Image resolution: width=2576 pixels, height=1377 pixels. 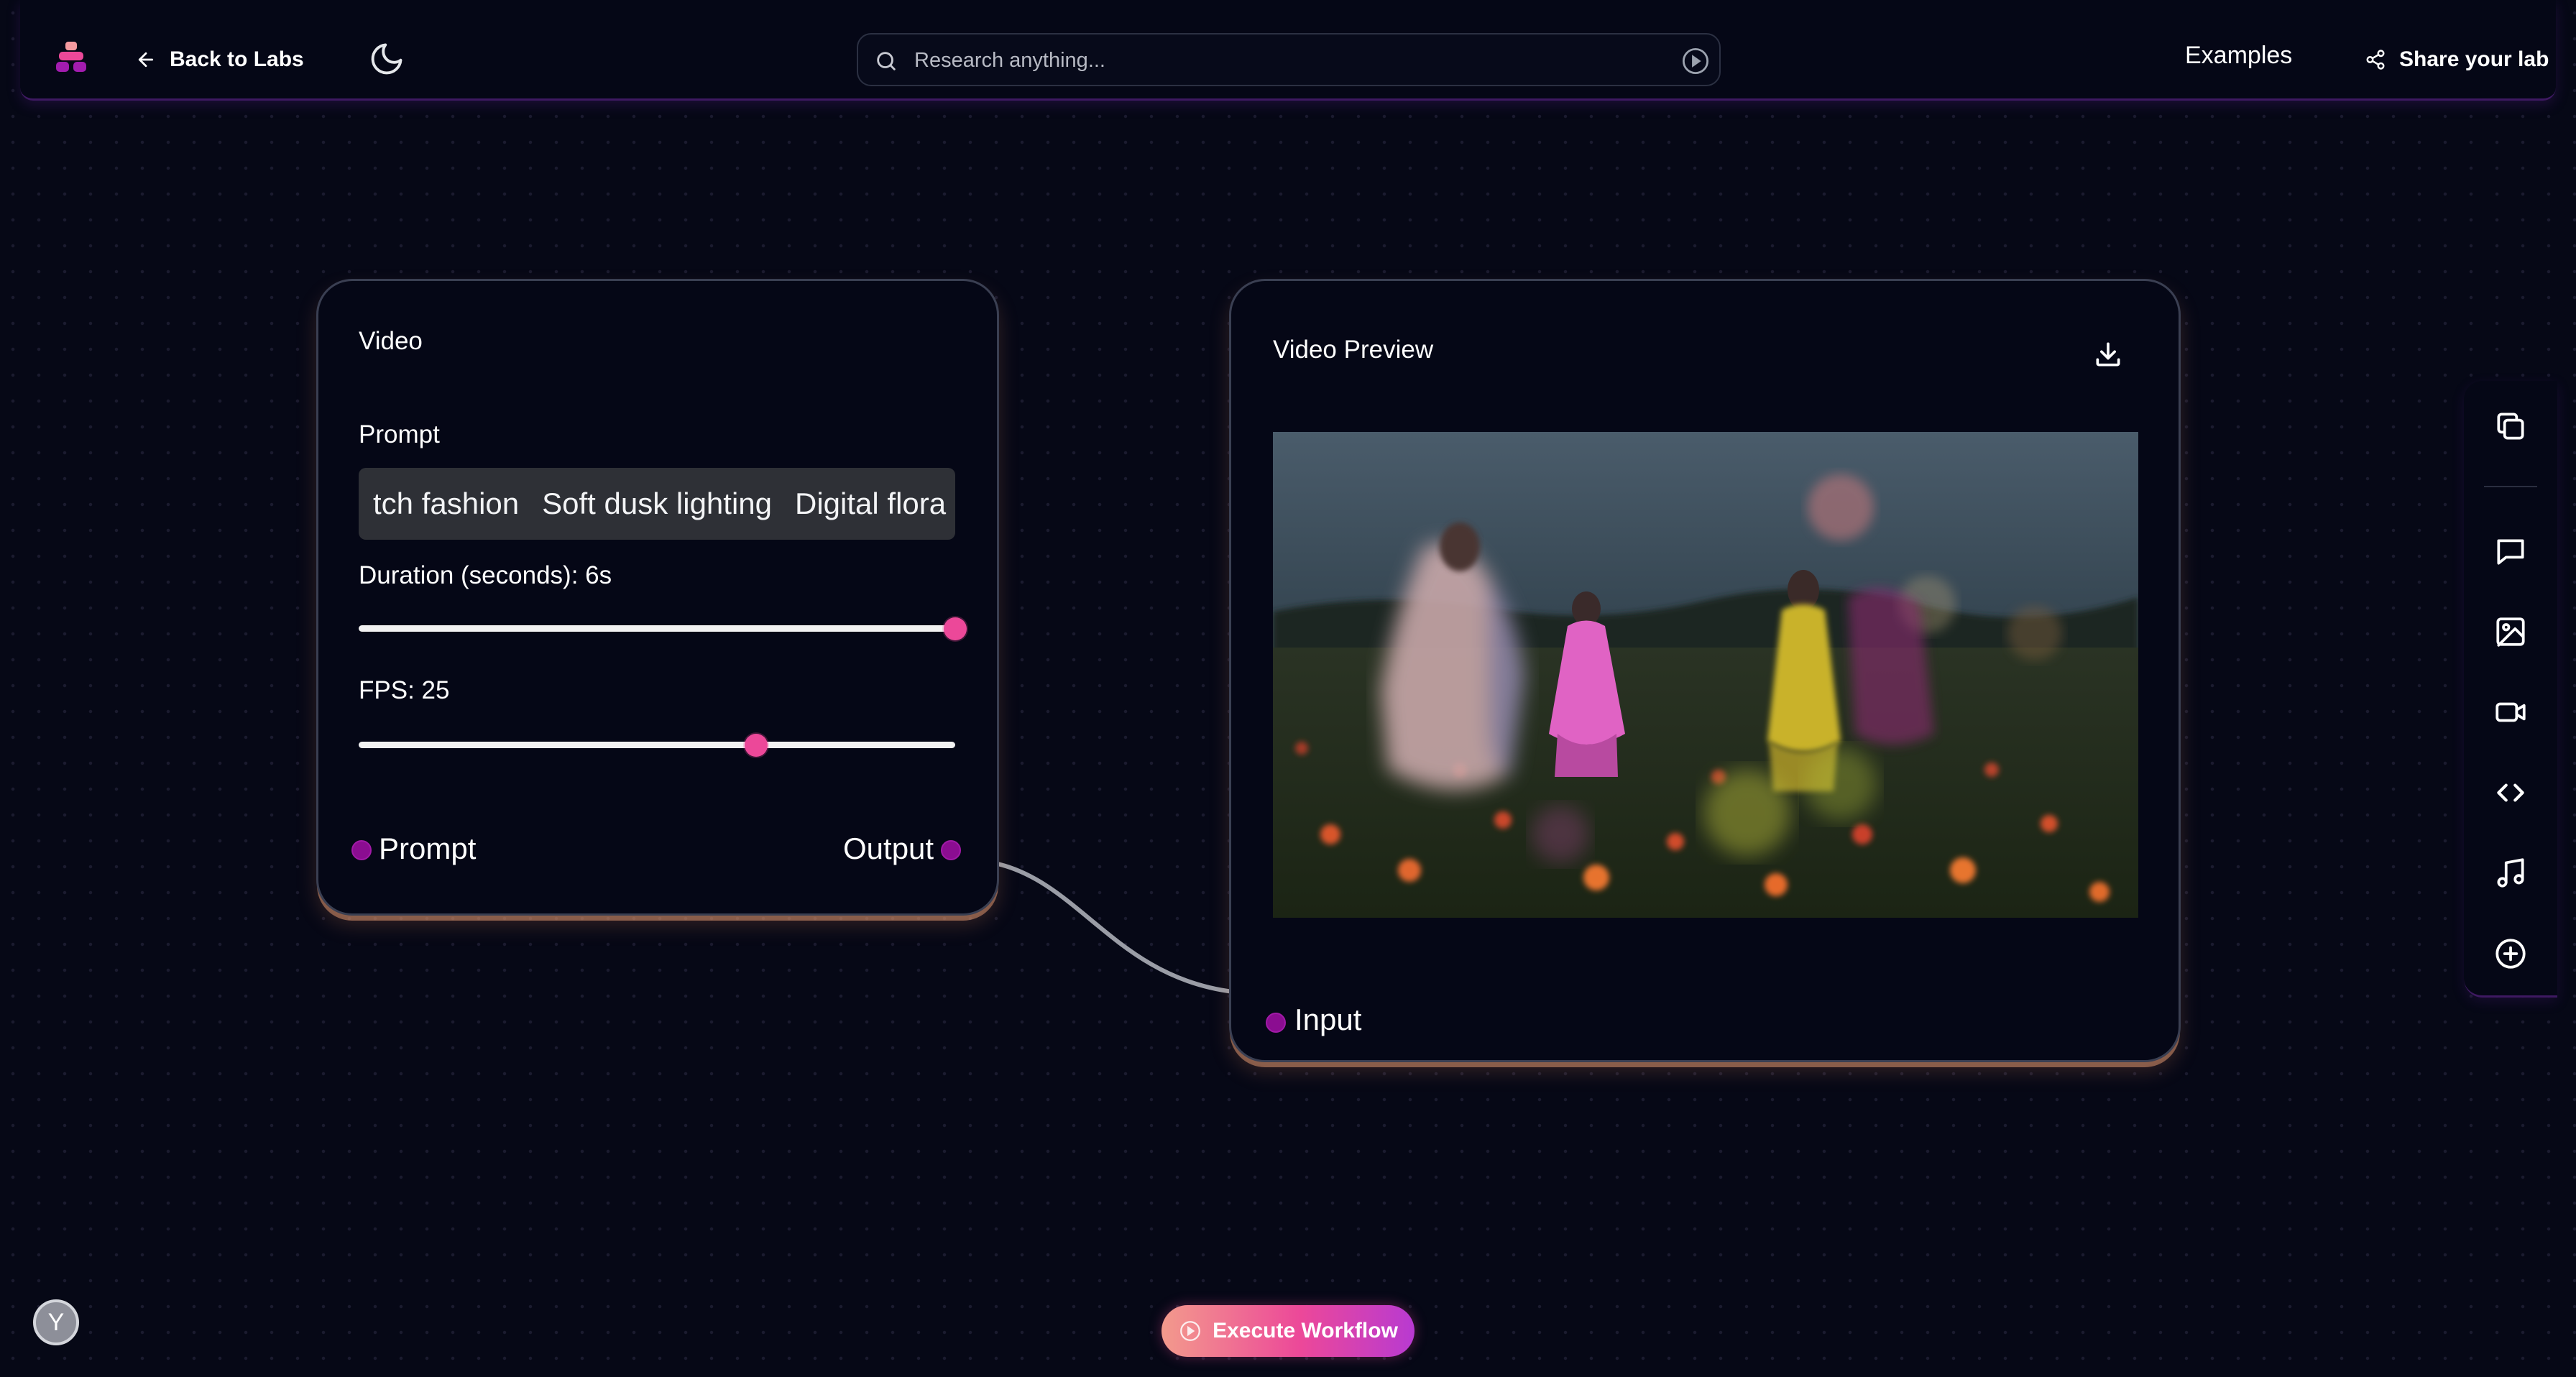 I want to click on share-lab-label: Share your lab, so click(x=2474, y=59).